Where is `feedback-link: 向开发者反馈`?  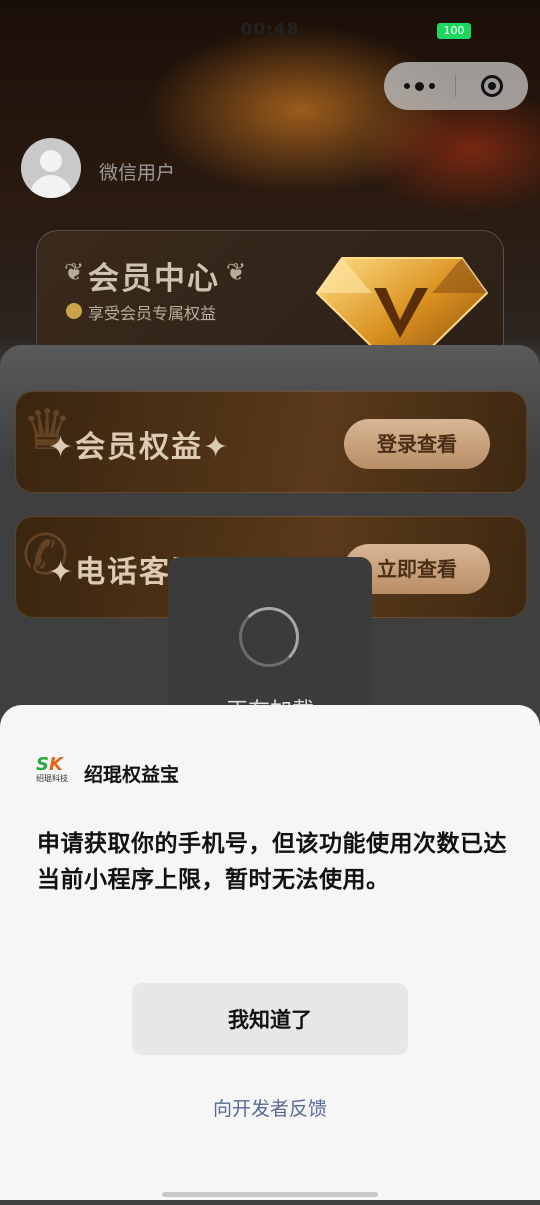 feedback-link: 向开发者反馈 is located at coordinates (270, 1107).